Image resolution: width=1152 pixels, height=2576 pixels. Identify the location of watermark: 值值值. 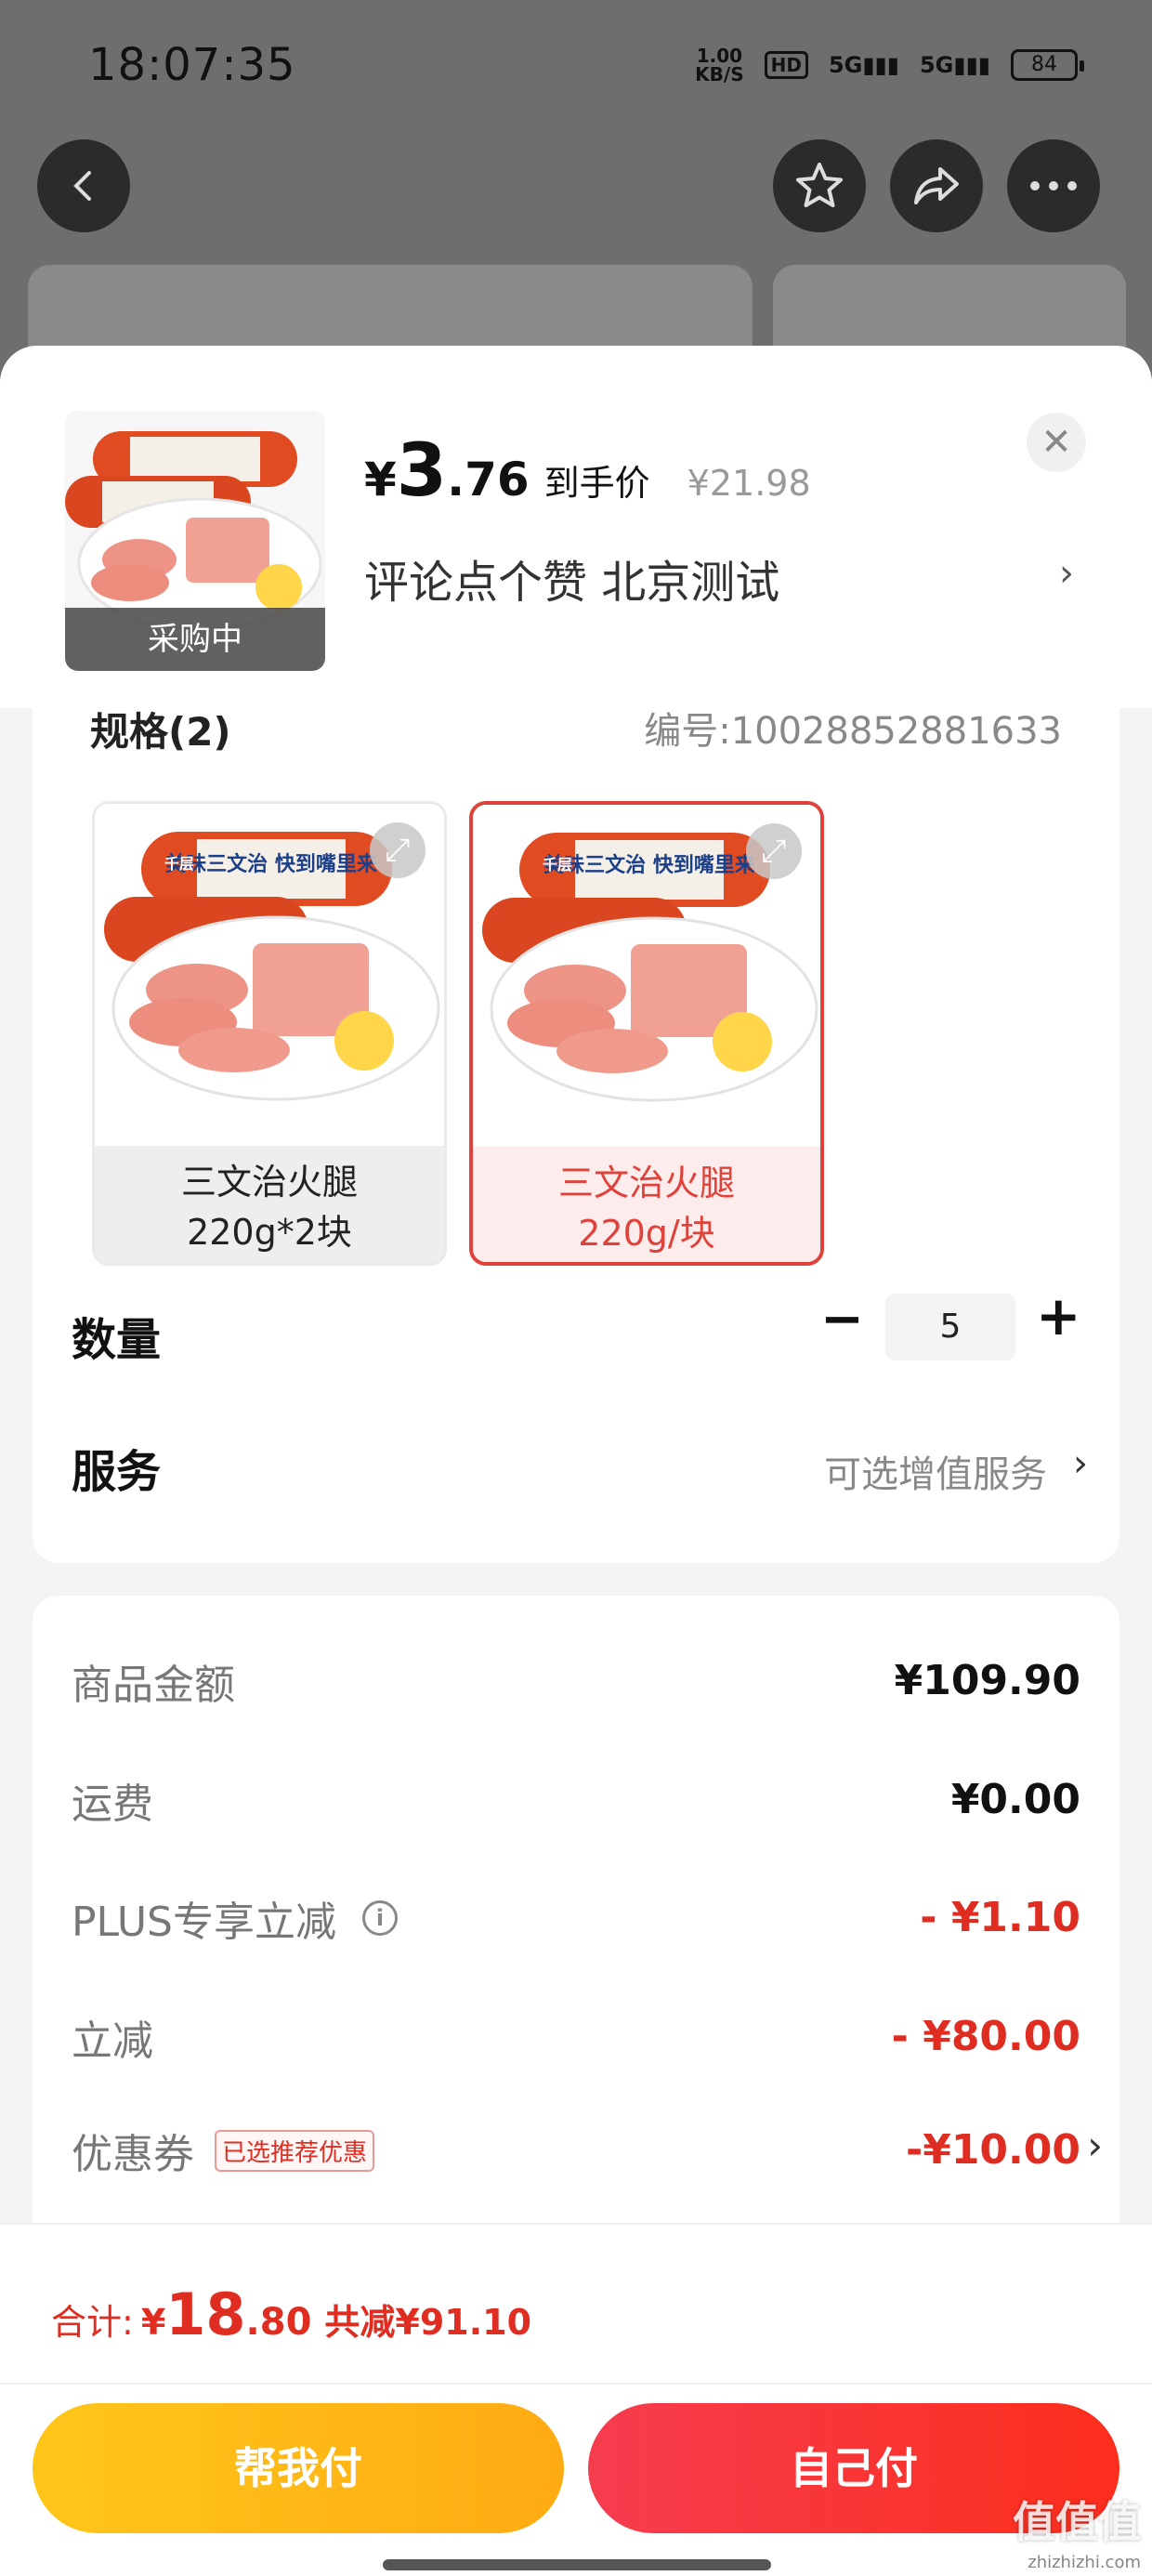
(1077, 2522).